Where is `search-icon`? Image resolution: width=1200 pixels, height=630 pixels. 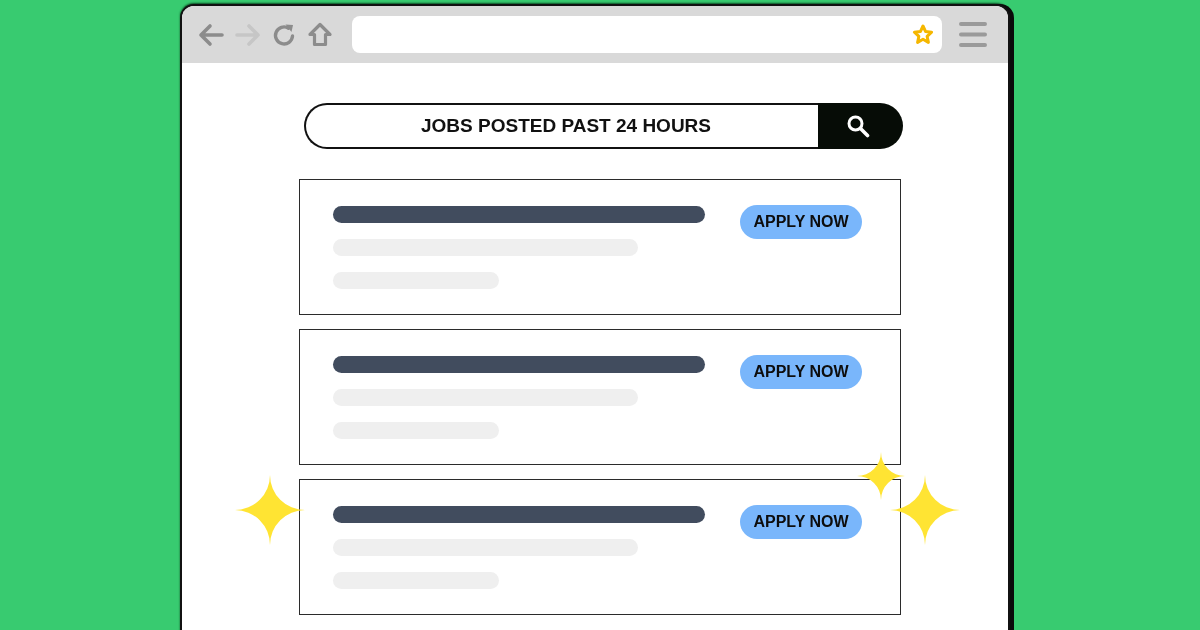
search-icon is located at coordinates (857, 126).